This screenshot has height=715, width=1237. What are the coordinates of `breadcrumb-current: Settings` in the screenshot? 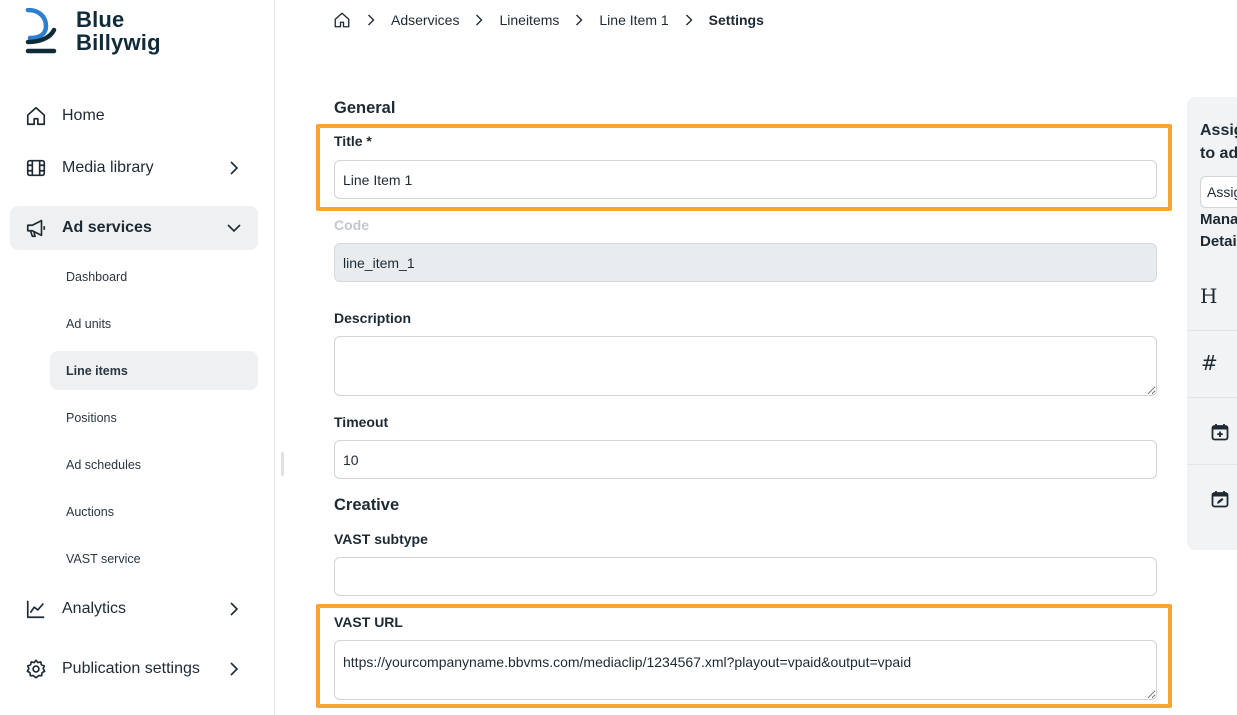 It's located at (736, 20).